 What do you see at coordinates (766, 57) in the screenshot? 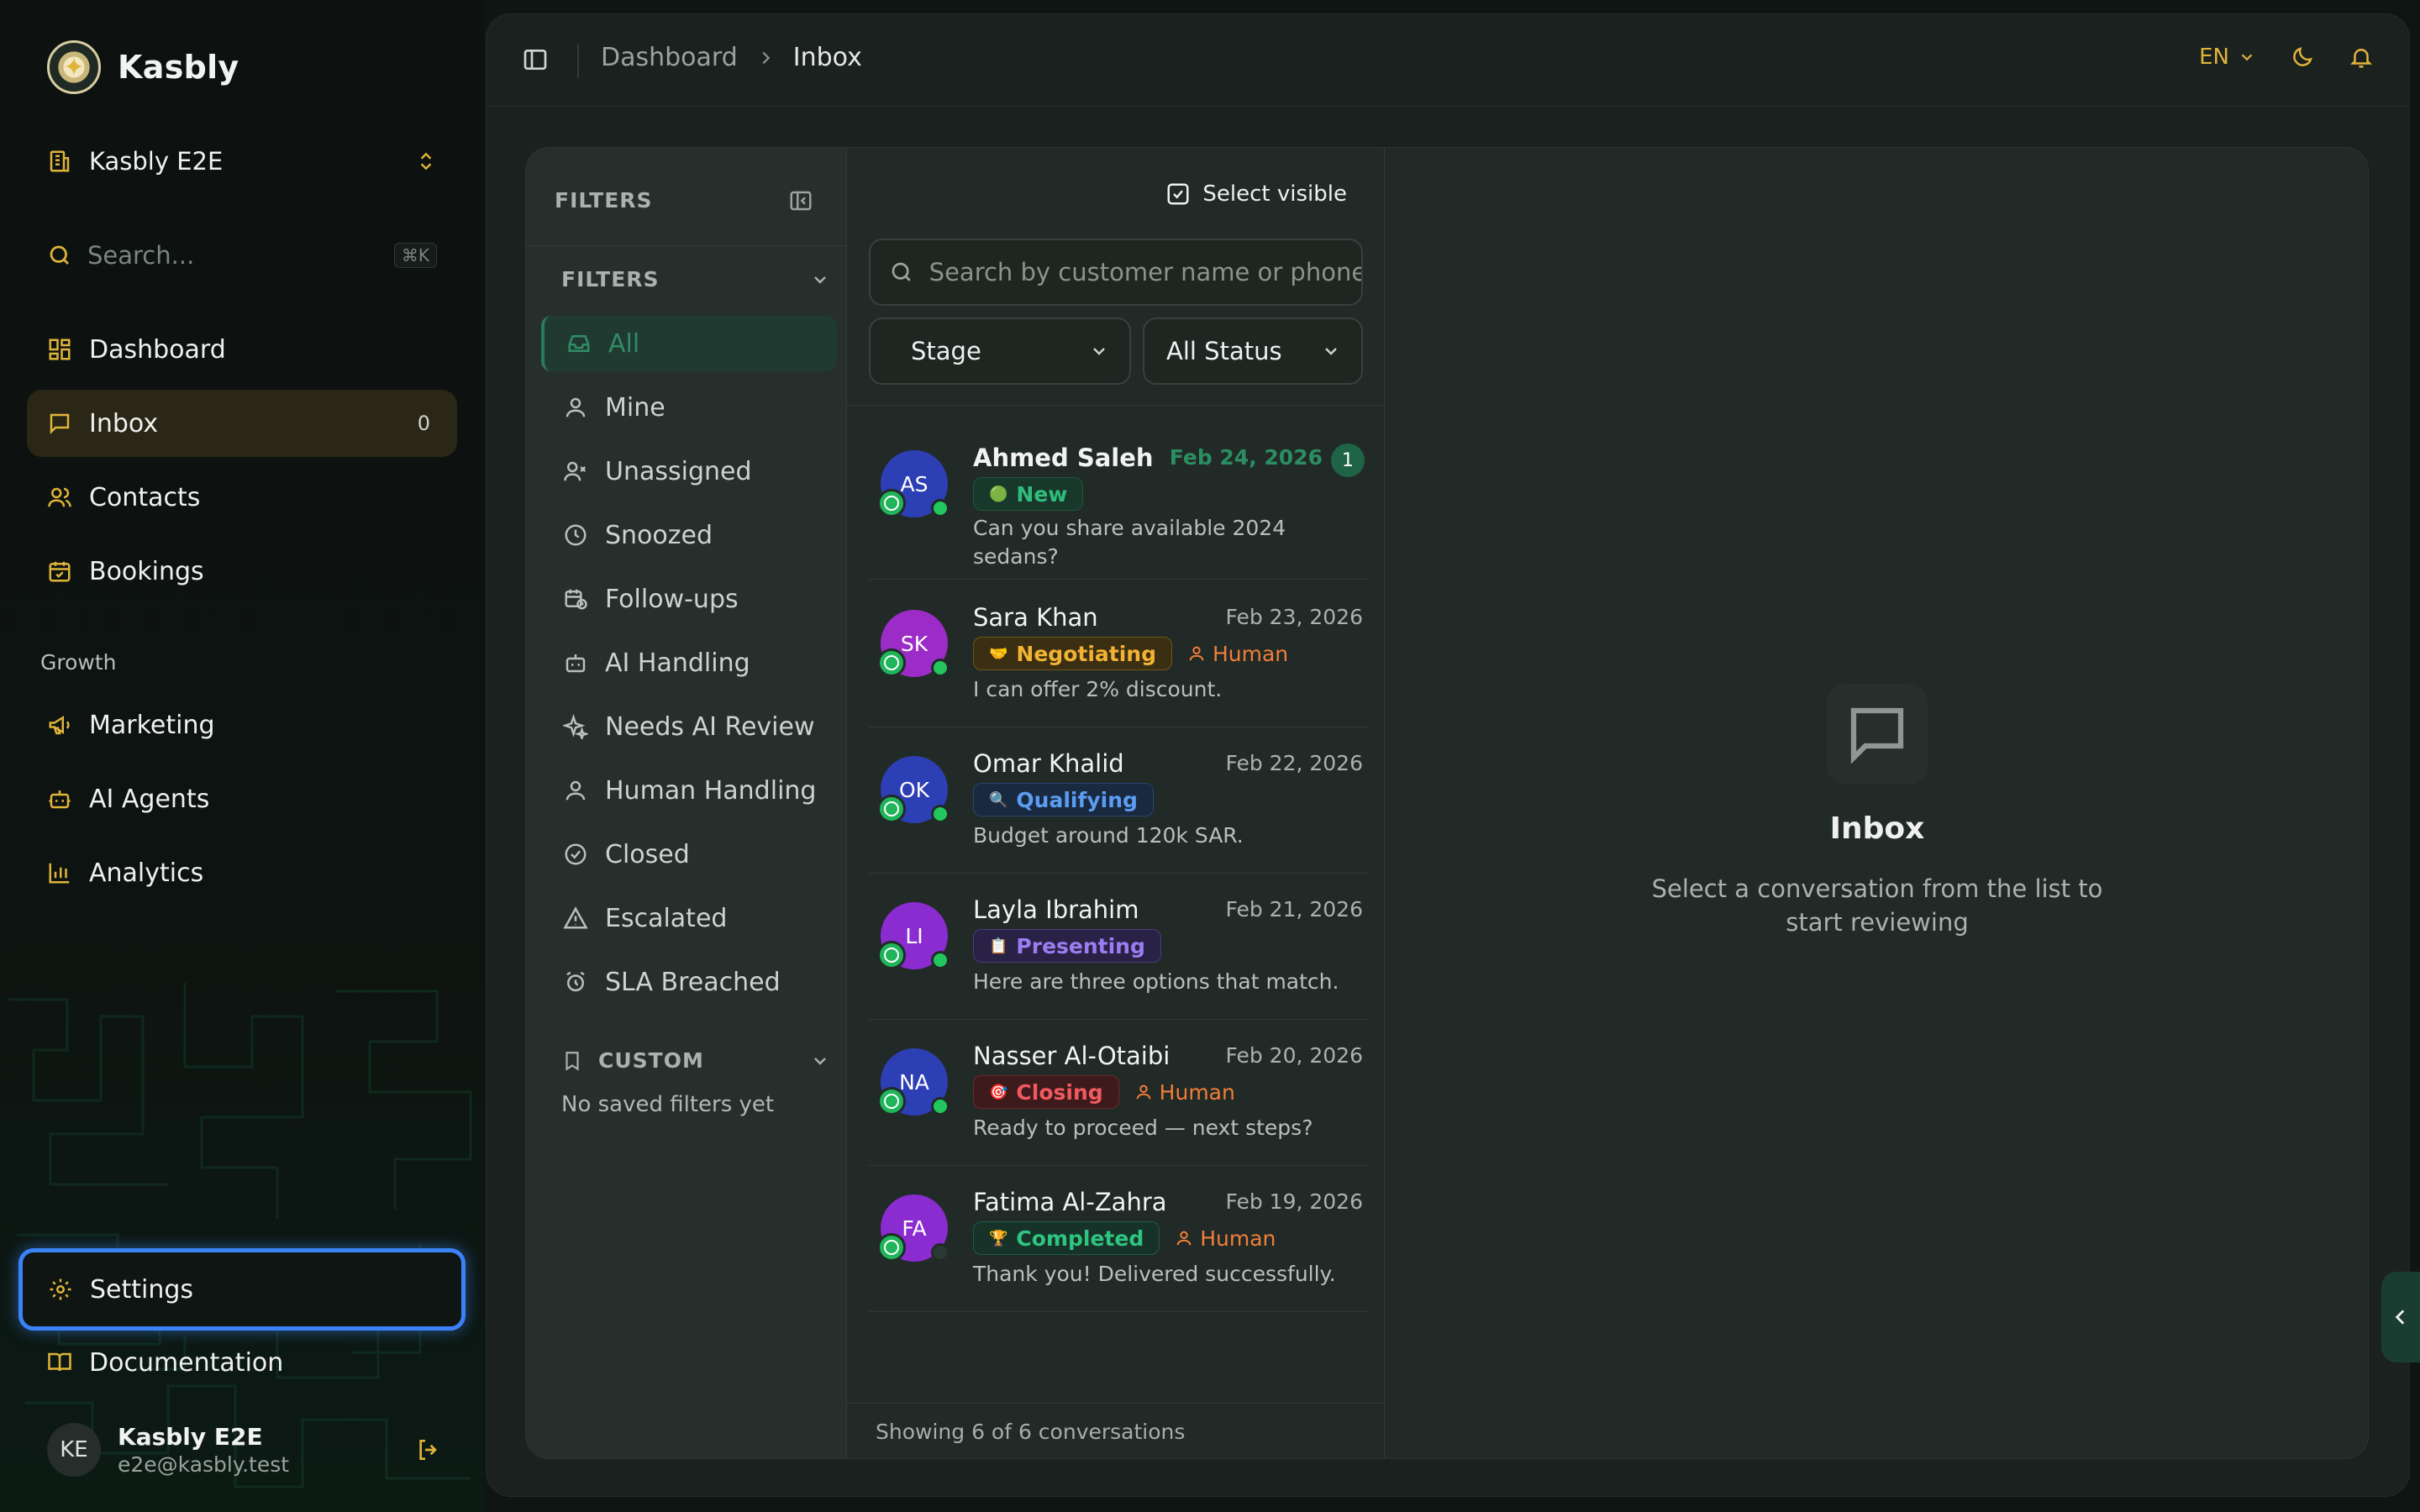
I see `chevron-right-icon` at bounding box center [766, 57].